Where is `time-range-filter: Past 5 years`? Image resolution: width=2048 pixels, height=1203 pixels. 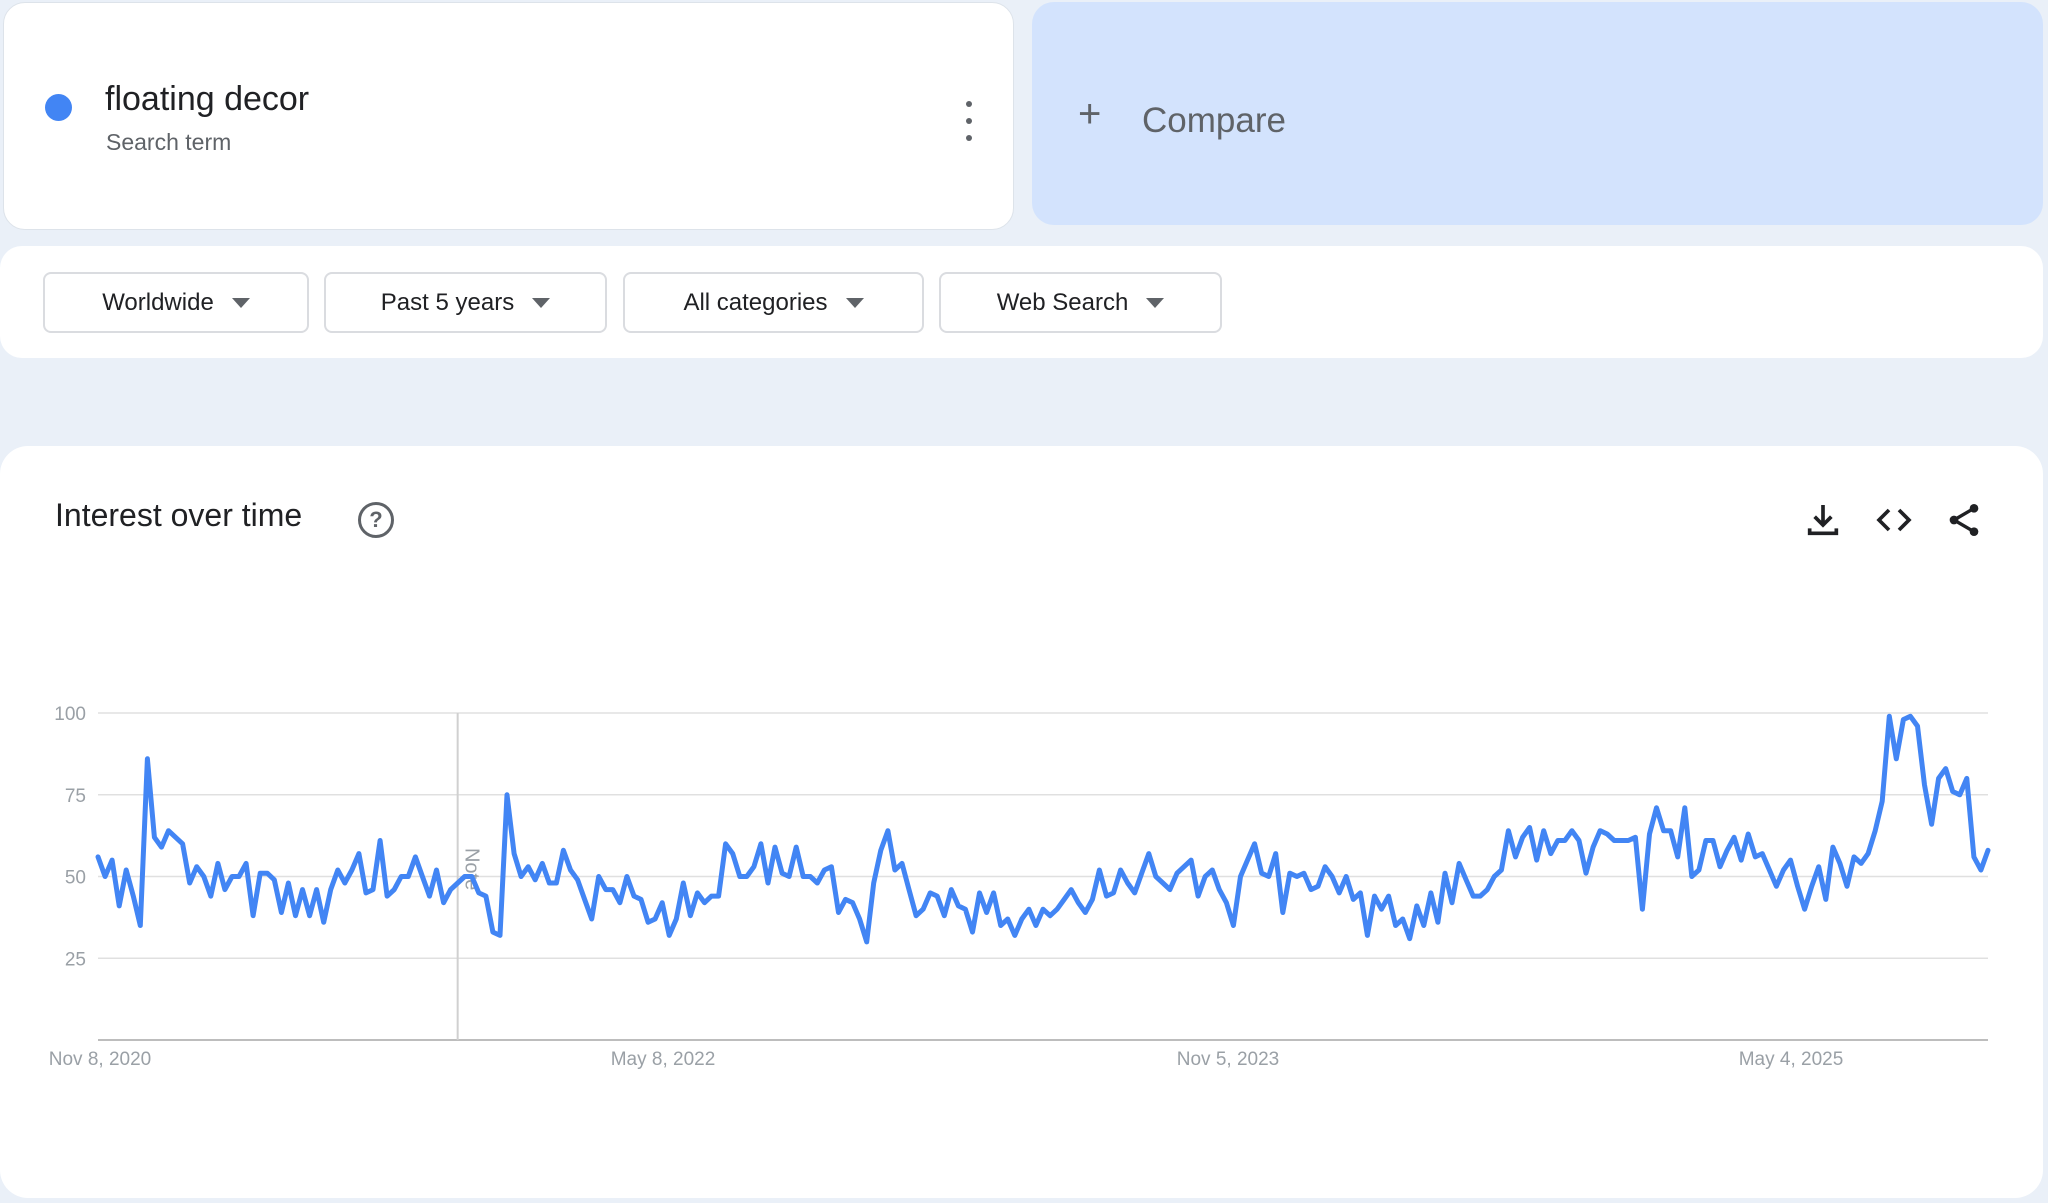 time-range-filter: Past 5 years is located at coordinates (465, 302).